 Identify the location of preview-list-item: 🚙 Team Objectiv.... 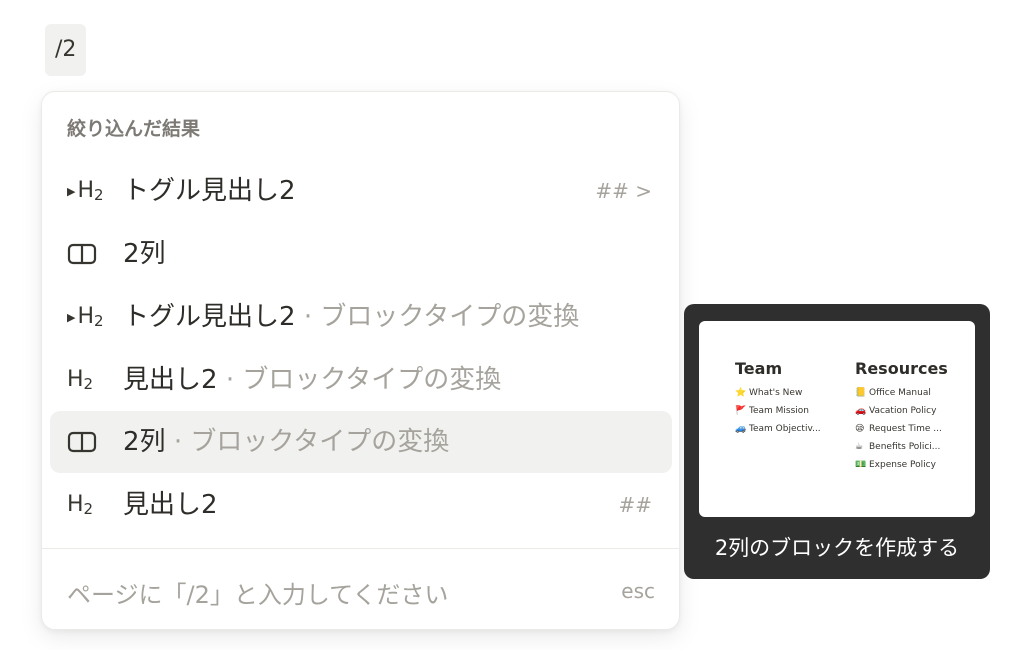
(778, 429).